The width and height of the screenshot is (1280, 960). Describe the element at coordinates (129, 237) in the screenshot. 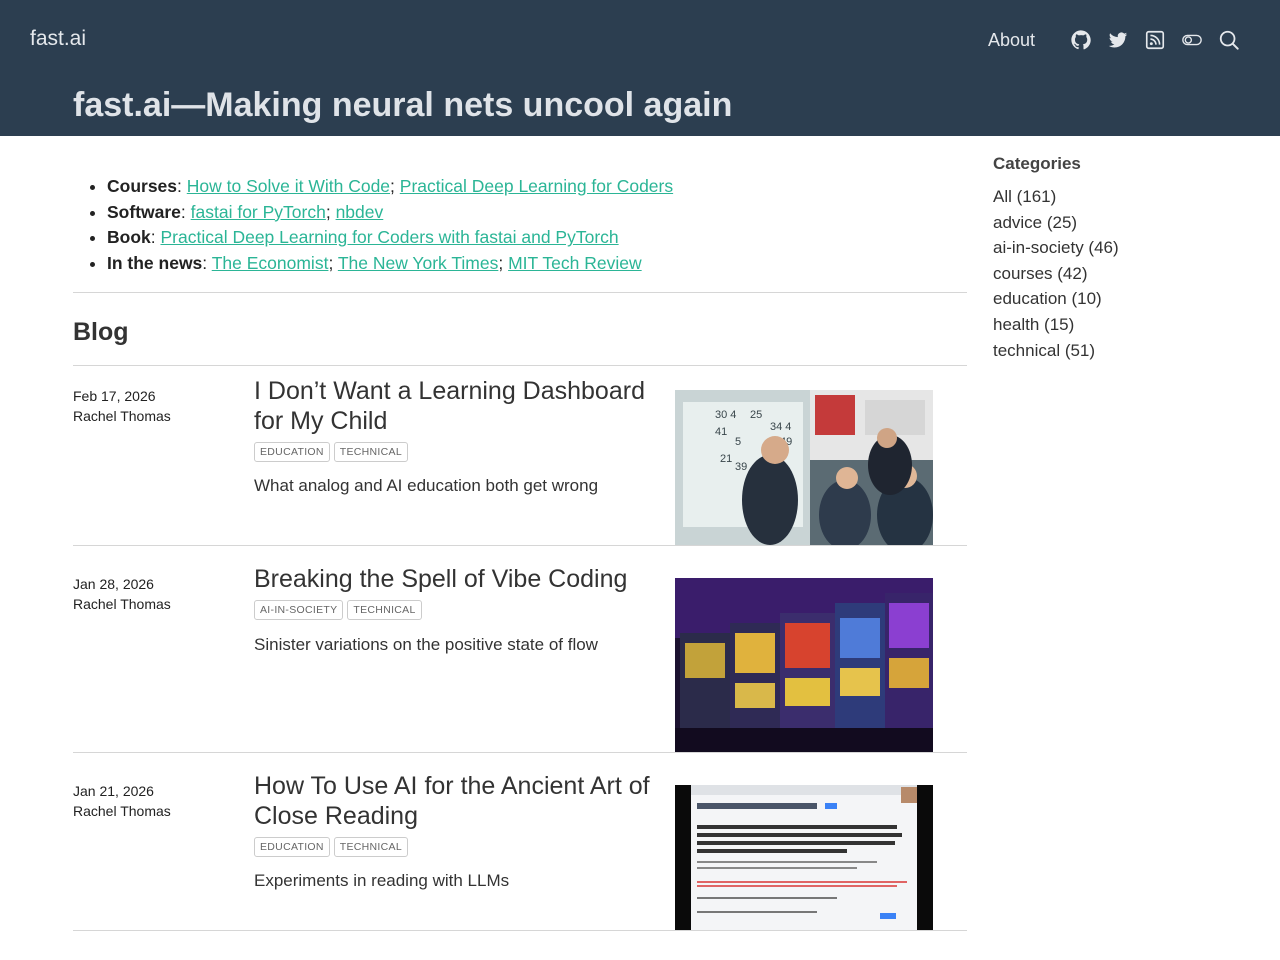

I see `book-label: Book` at that location.